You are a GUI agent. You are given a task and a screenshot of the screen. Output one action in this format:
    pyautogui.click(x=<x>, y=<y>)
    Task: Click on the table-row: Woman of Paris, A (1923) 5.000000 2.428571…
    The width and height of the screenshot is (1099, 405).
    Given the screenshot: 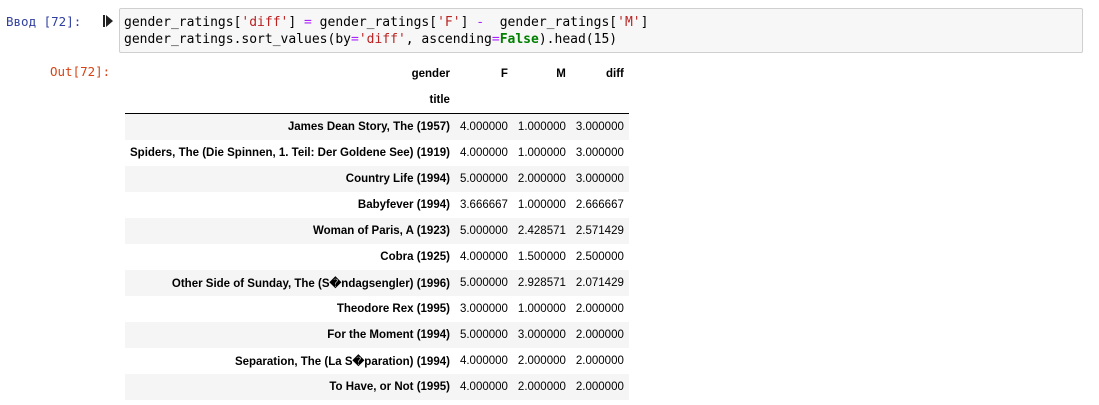 What is the action you would take?
    pyautogui.click(x=377, y=231)
    